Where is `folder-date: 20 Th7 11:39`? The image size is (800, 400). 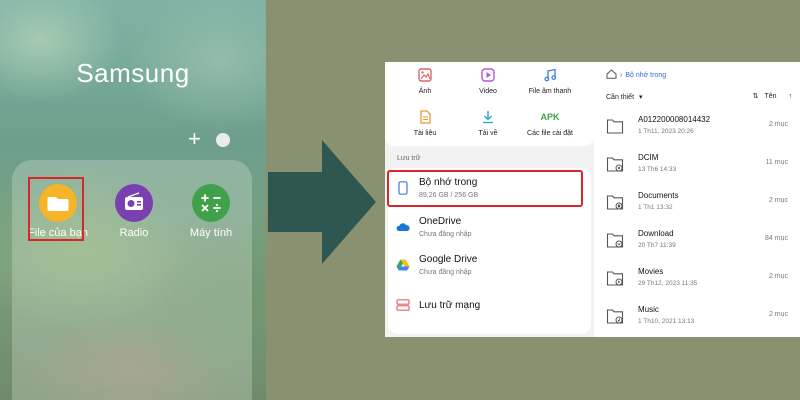
folder-date: 20 Th7 11:39 is located at coordinates (657, 245).